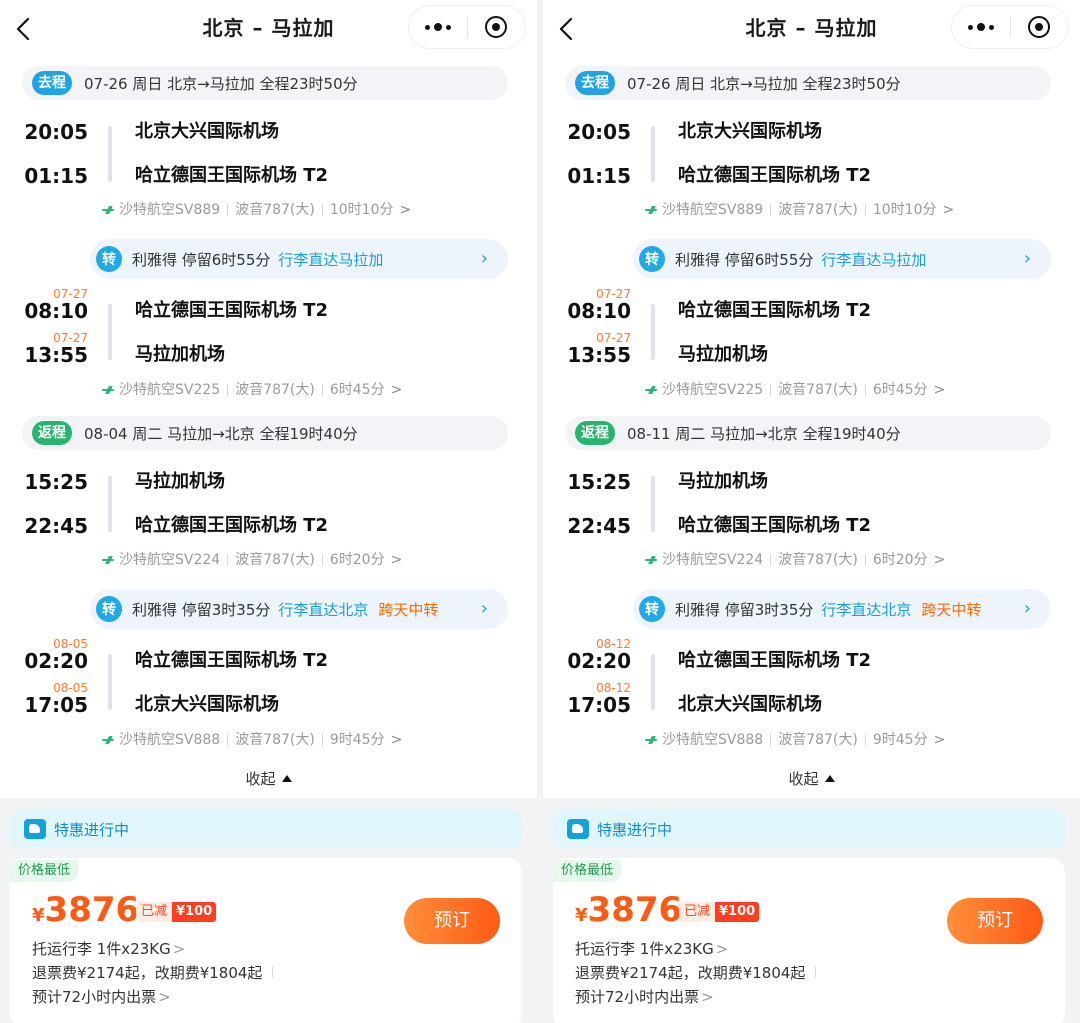 The width and height of the screenshot is (1080, 1023). I want to click on camel-icon, so click(35, 829).